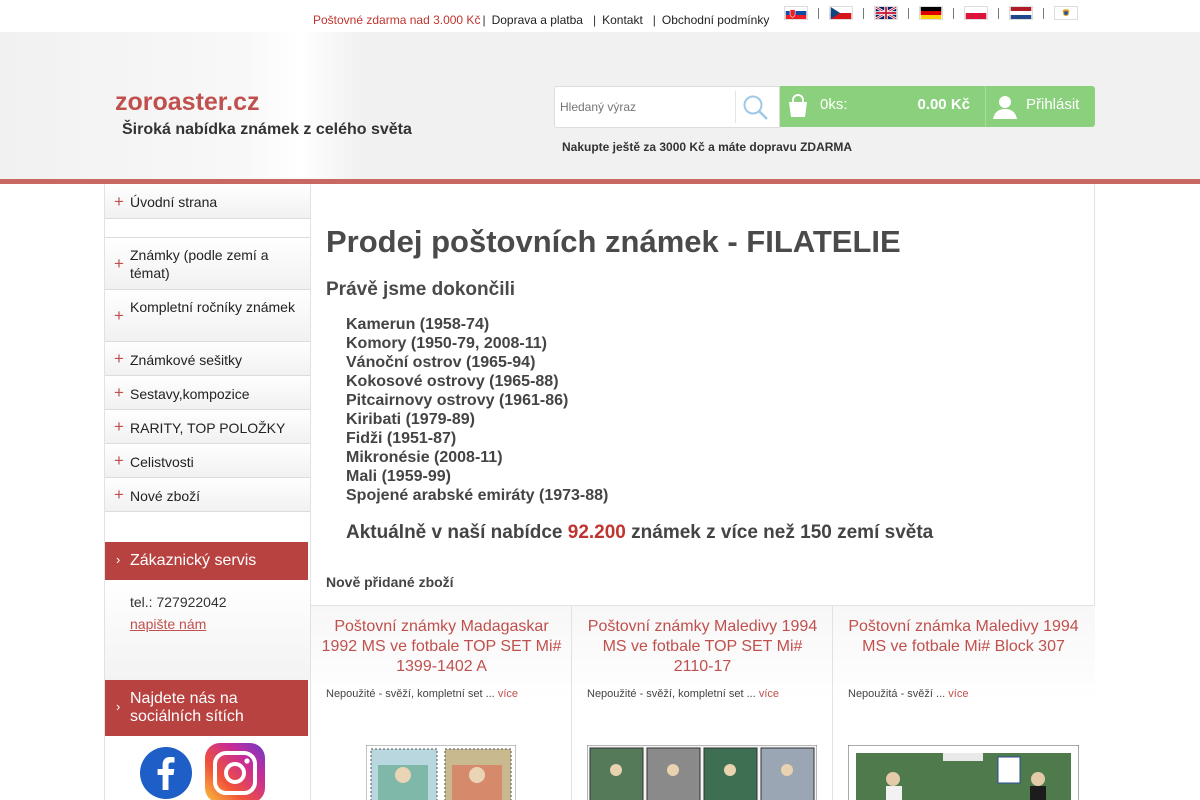 This screenshot has width=1200, height=800. What do you see at coordinates (410, 419) in the screenshot?
I see `list-item: Kiribati (1979-89)` at bounding box center [410, 419].